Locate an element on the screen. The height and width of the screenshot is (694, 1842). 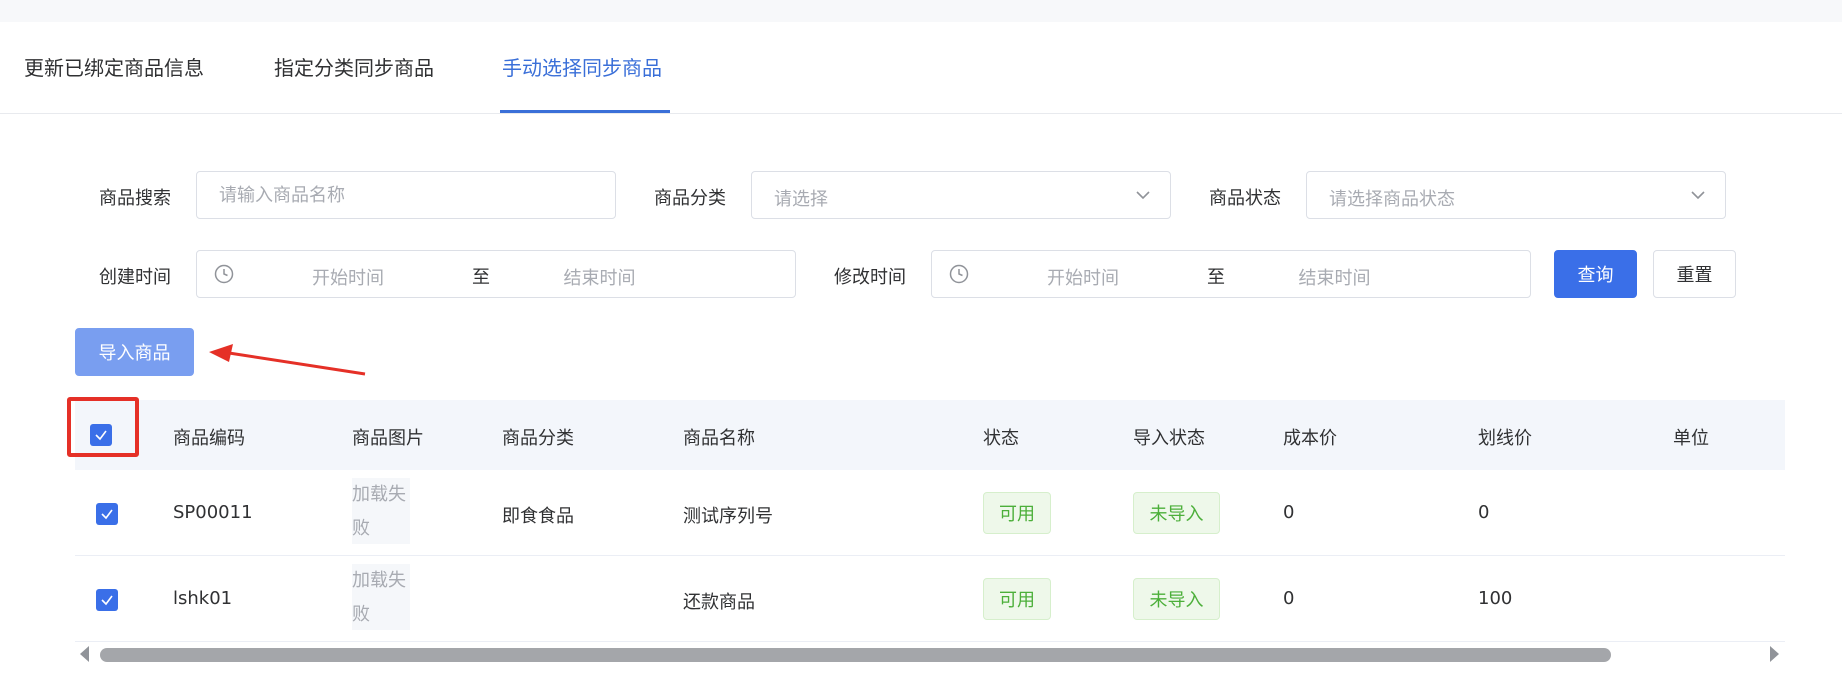
category-placeholder: 请选择 is located at coordinates (801, 199).